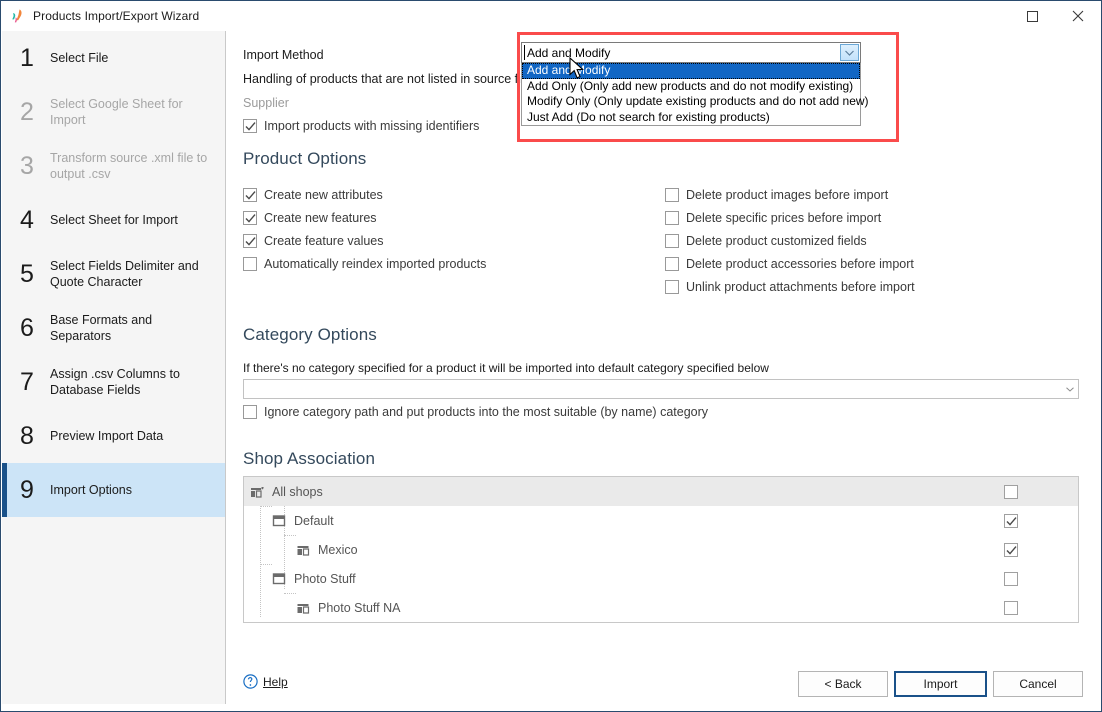 Image resolution: width=1102 pixels, height=712 pixels. Describe the element at coordinates (664, 686) in the screenshot. I see `footer-bar: Help < Back Import Cancel` at that location.